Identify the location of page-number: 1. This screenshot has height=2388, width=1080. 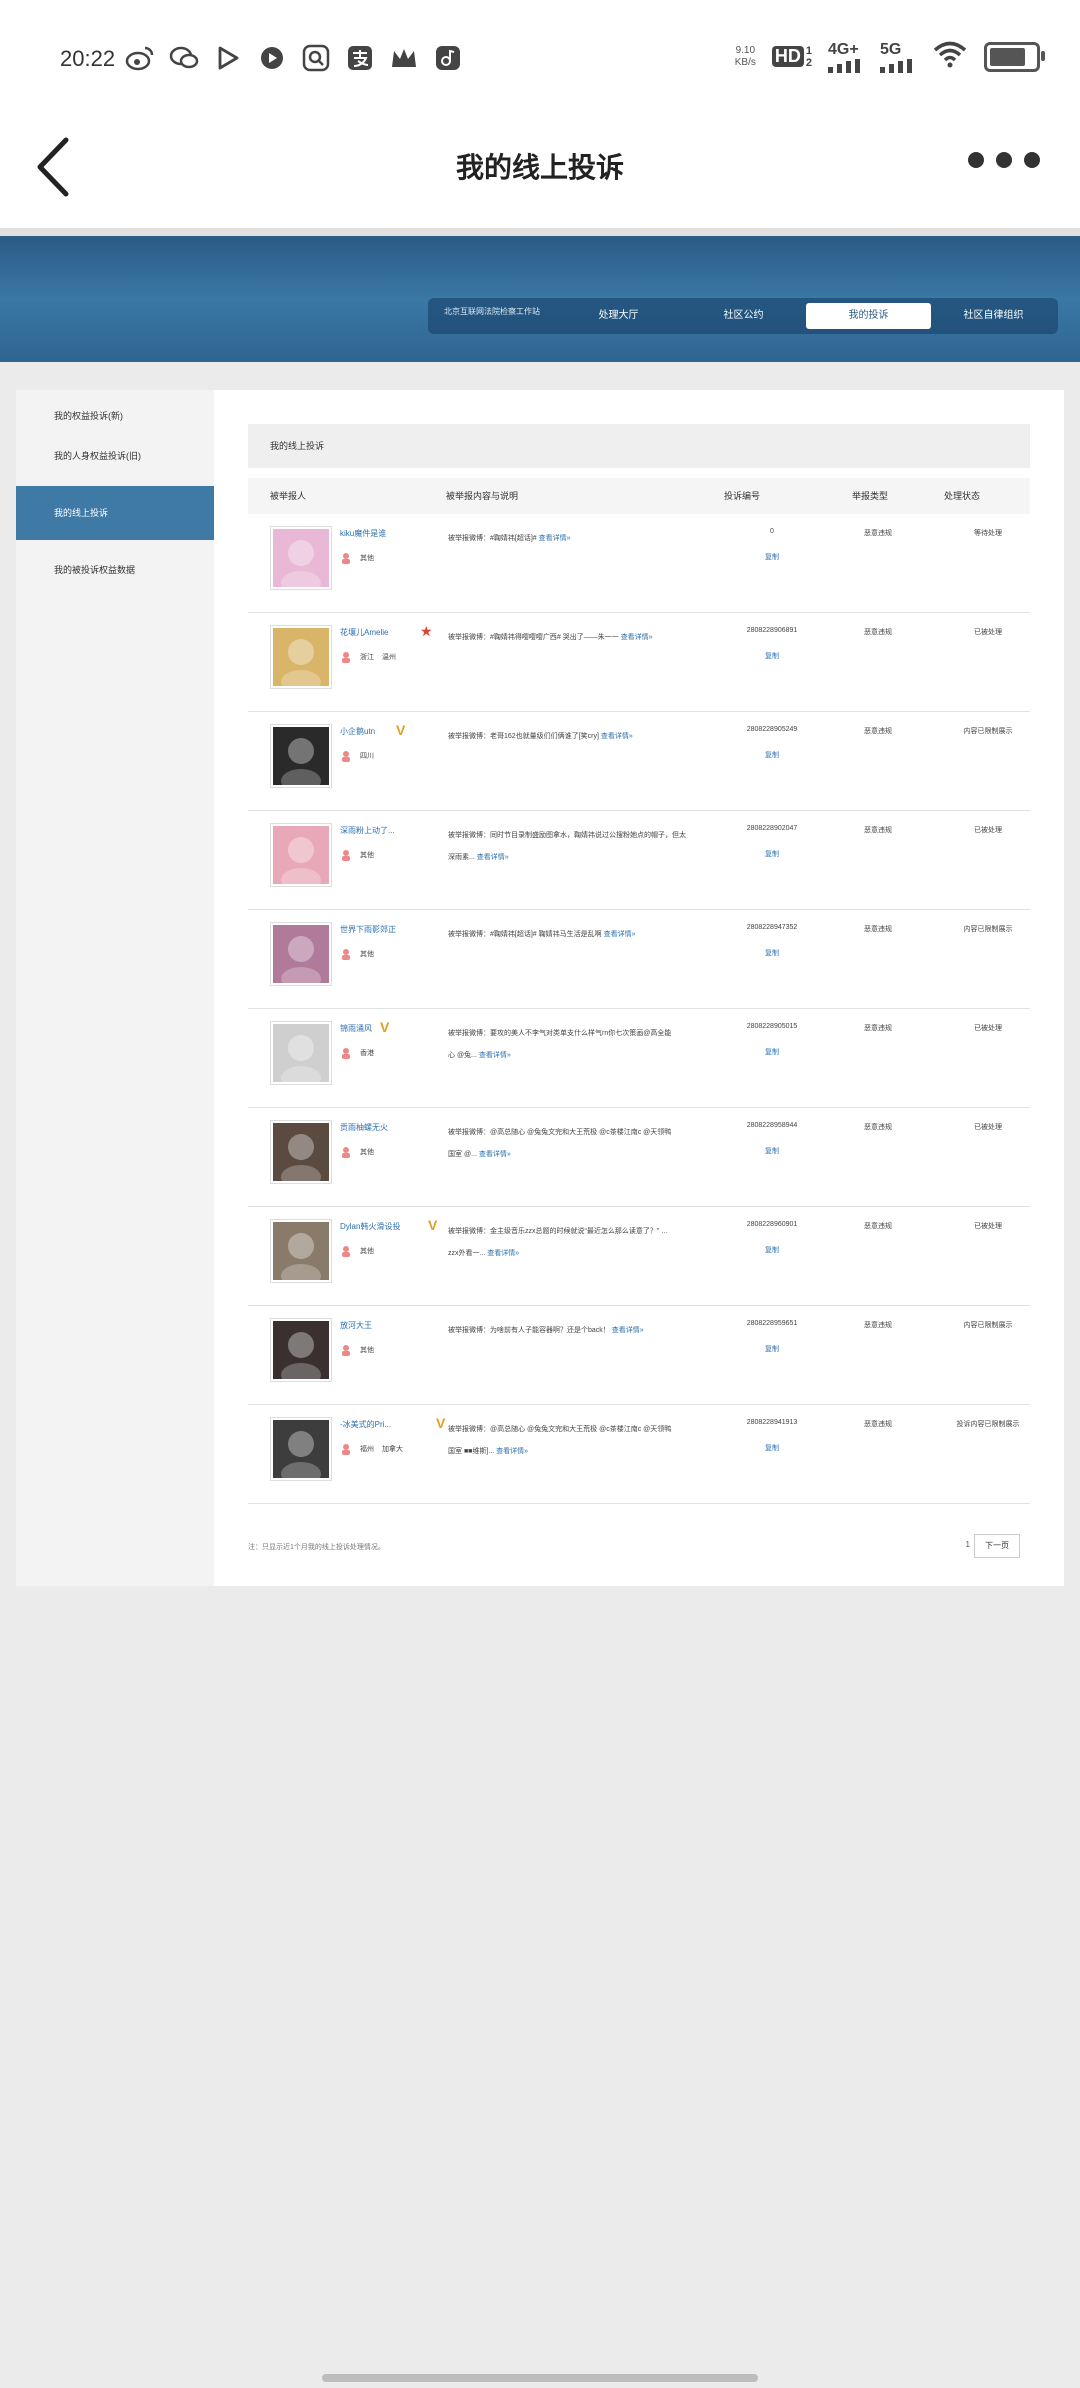
(968, 1544).